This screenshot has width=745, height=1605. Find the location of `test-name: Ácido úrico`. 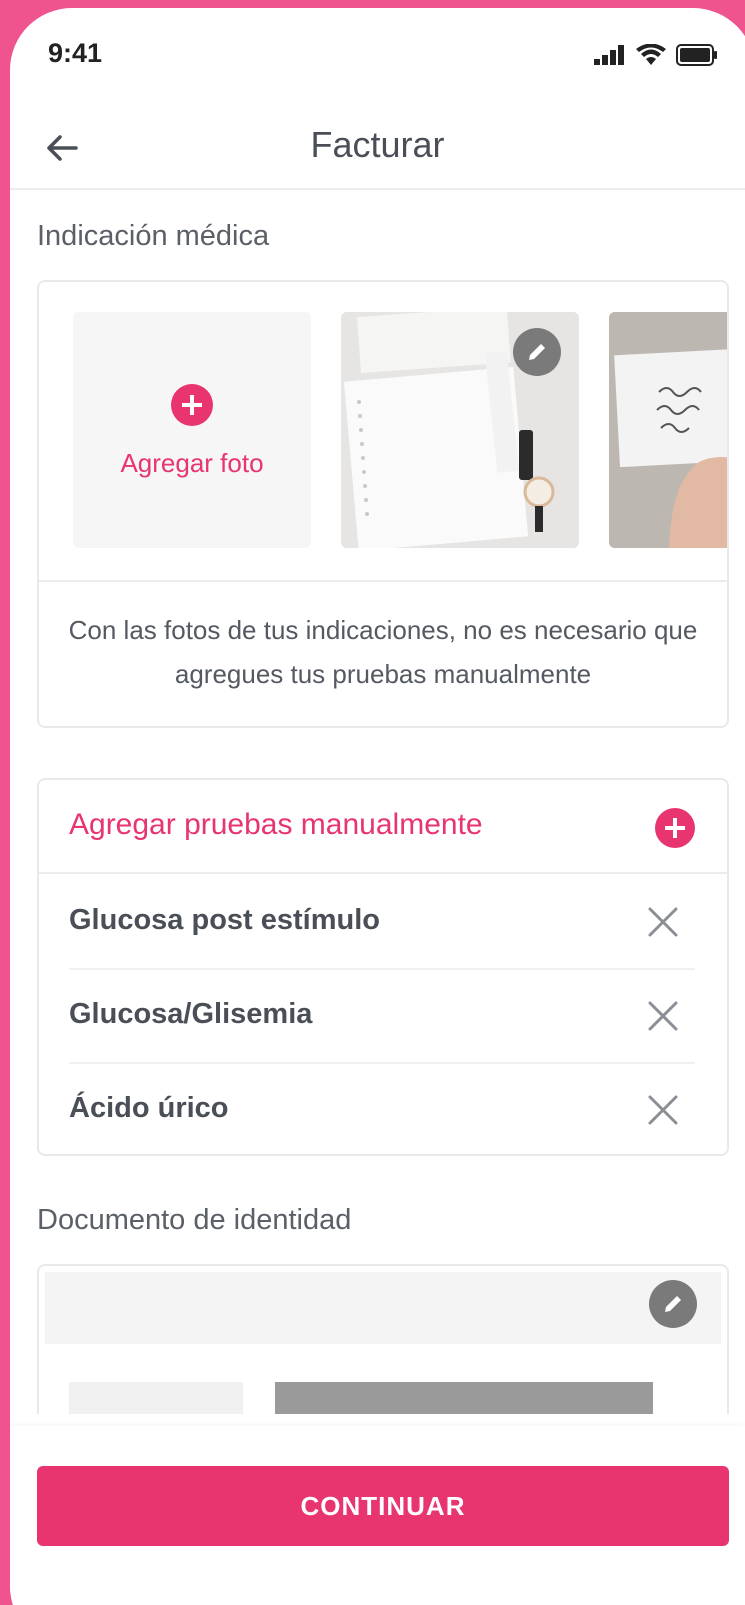

test-name: Ácido úrico is located at coordinates (149, 1108).